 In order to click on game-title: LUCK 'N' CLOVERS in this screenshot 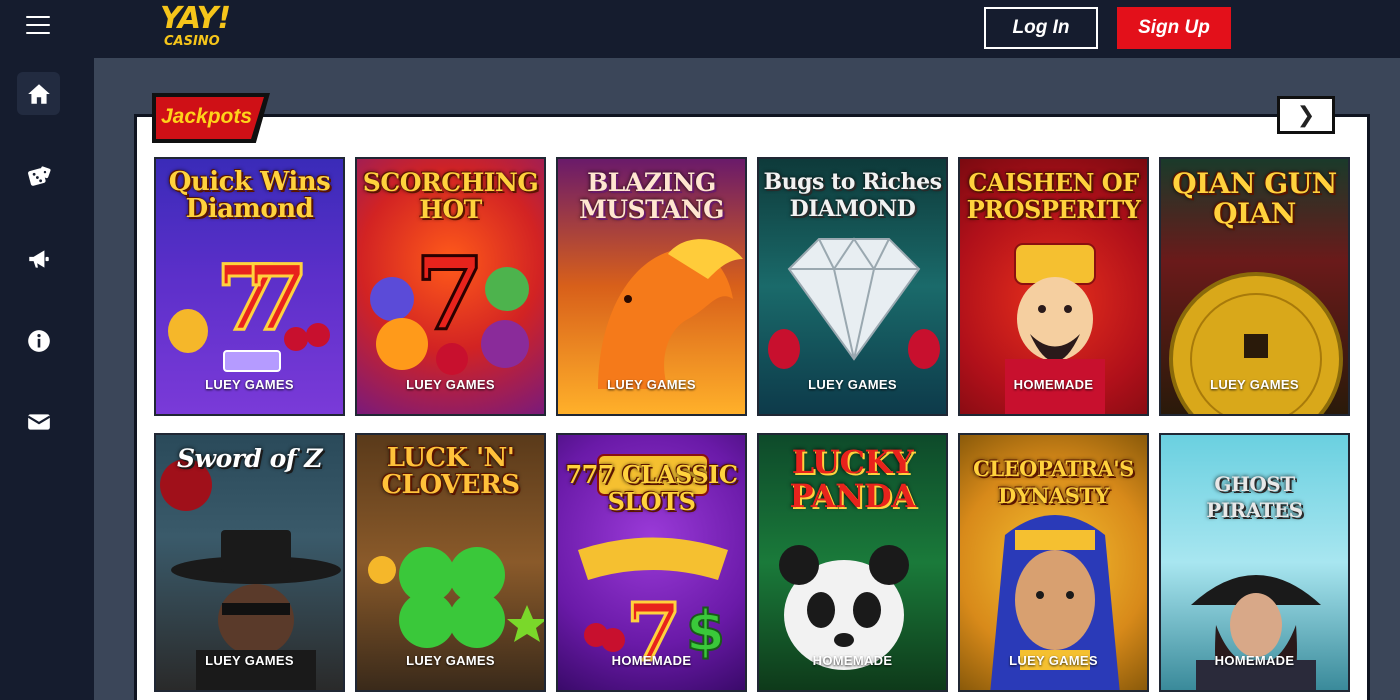, I will do `click(450, 471)`.